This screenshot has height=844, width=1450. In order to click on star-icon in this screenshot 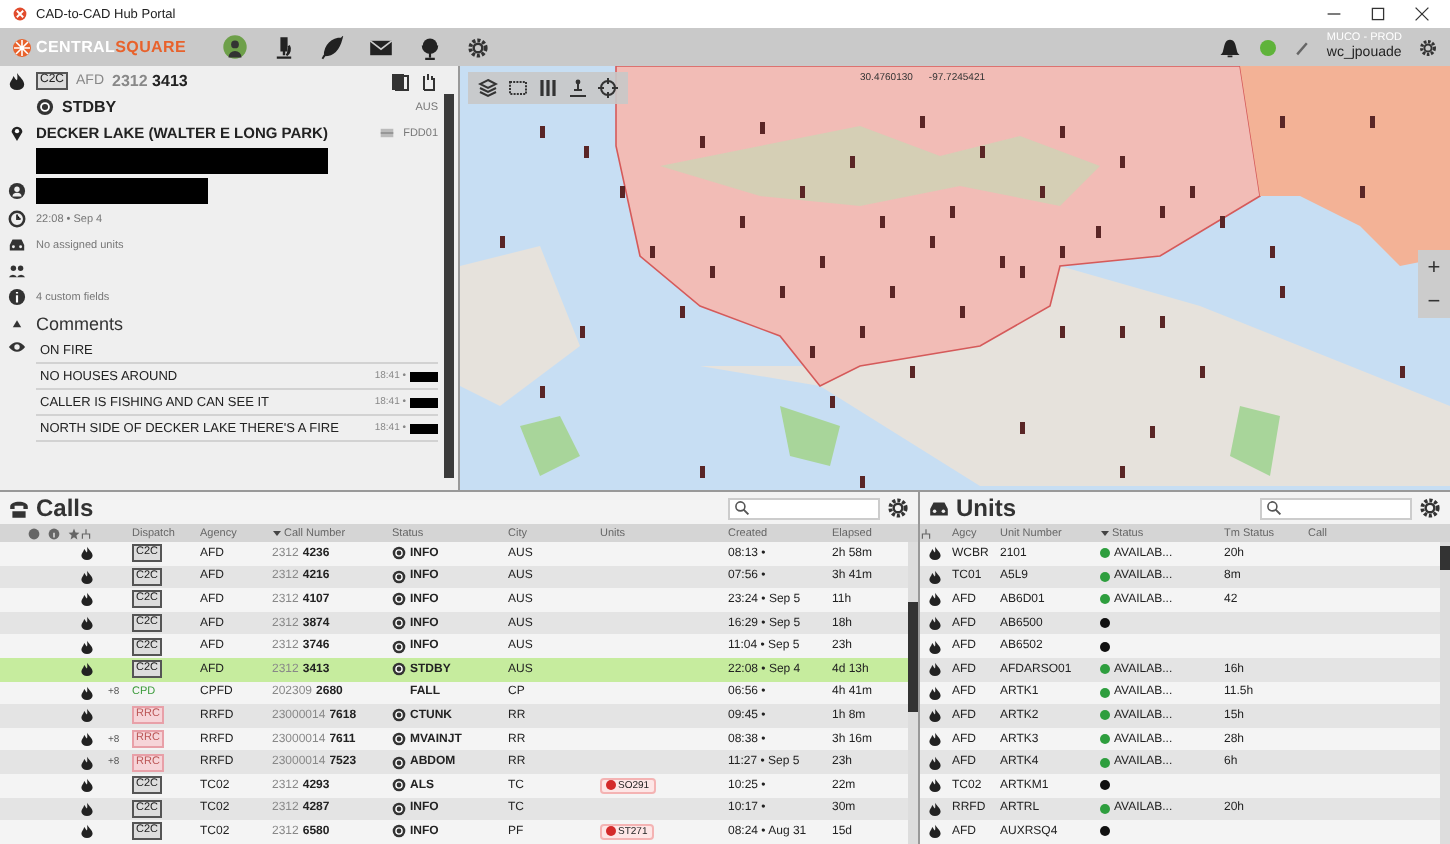, I will do `click(74, 533)`.